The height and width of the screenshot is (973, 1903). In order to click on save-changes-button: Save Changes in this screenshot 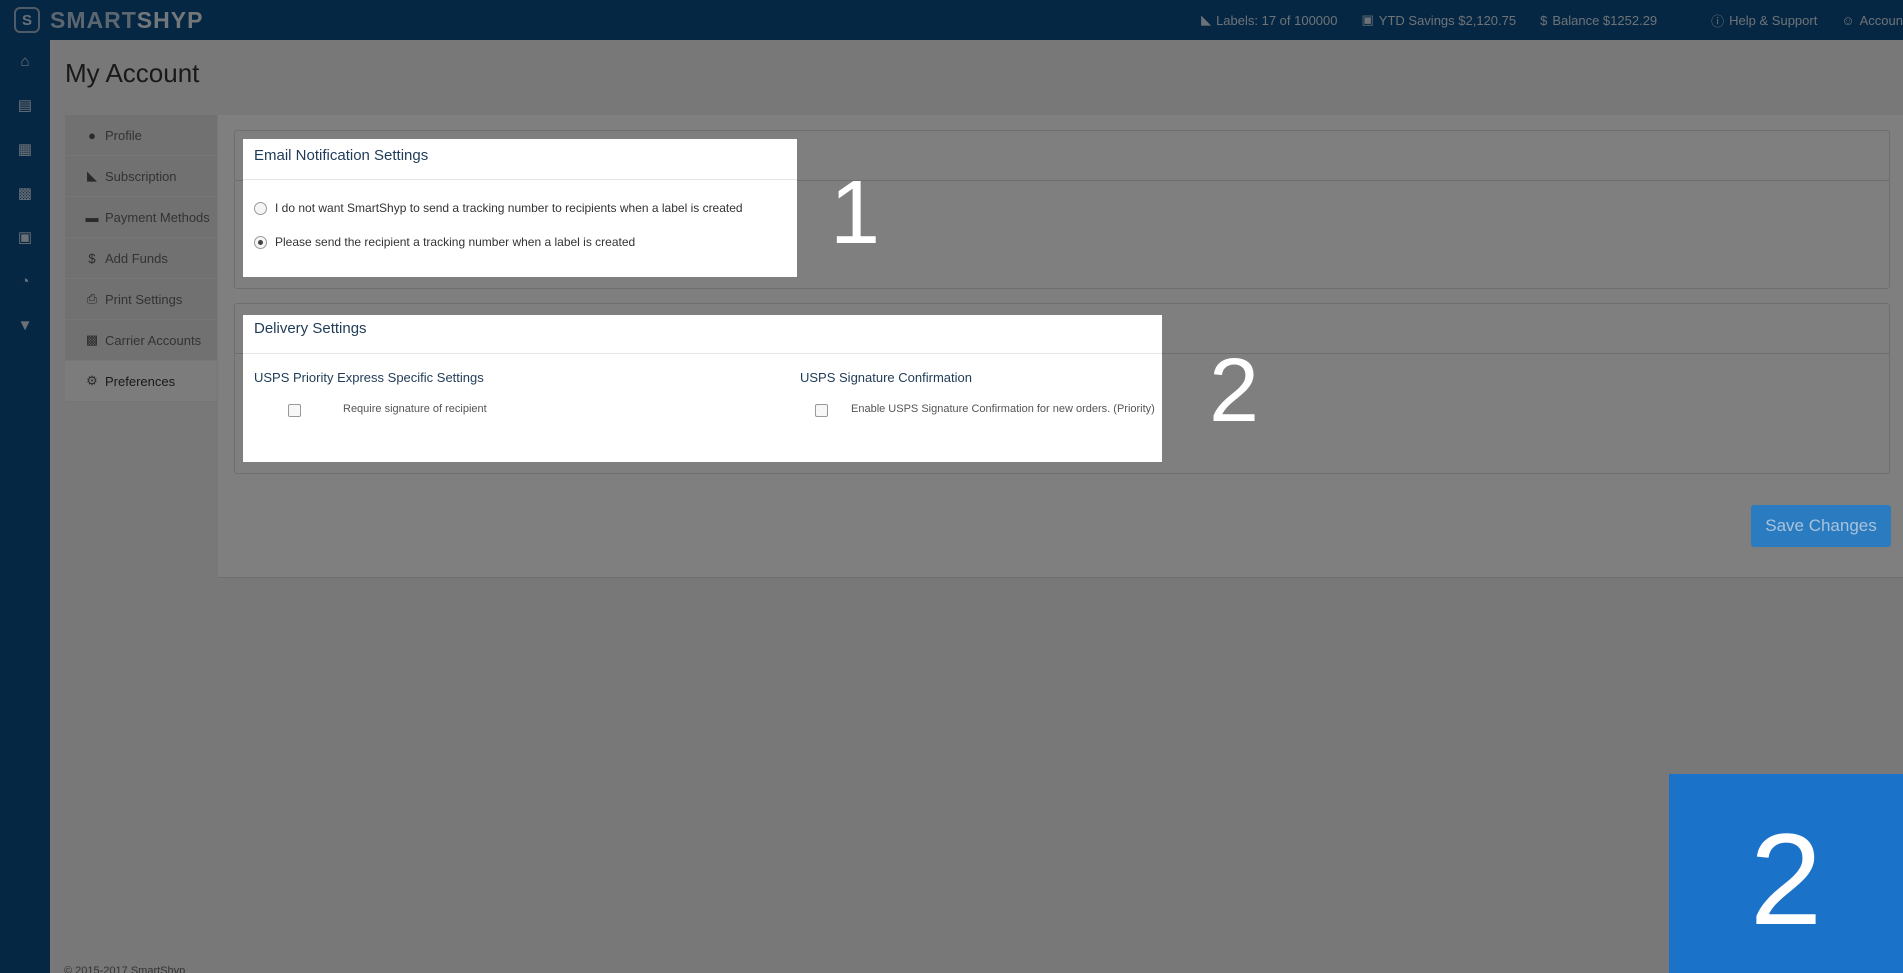, I will do `click(1821, 526)`.